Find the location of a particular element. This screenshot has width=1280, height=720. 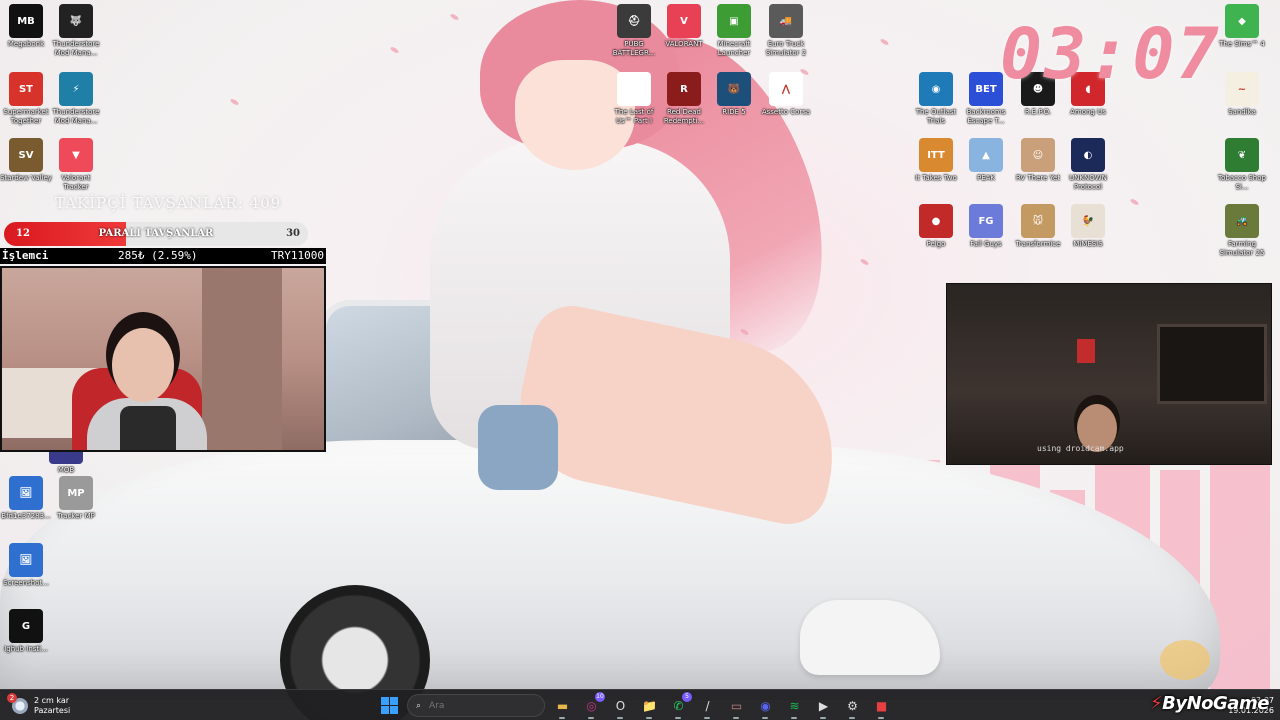

app-red-button: / is located at coordinates (707, 706).